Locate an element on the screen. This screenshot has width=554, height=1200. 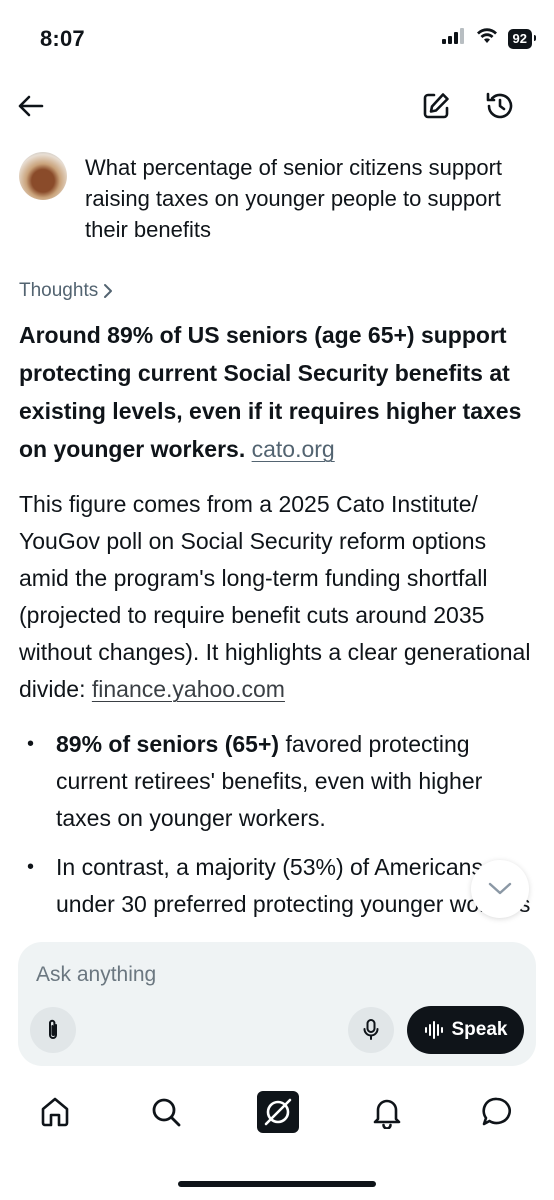
chevron-right-icon is located at coordinates (108, 291).